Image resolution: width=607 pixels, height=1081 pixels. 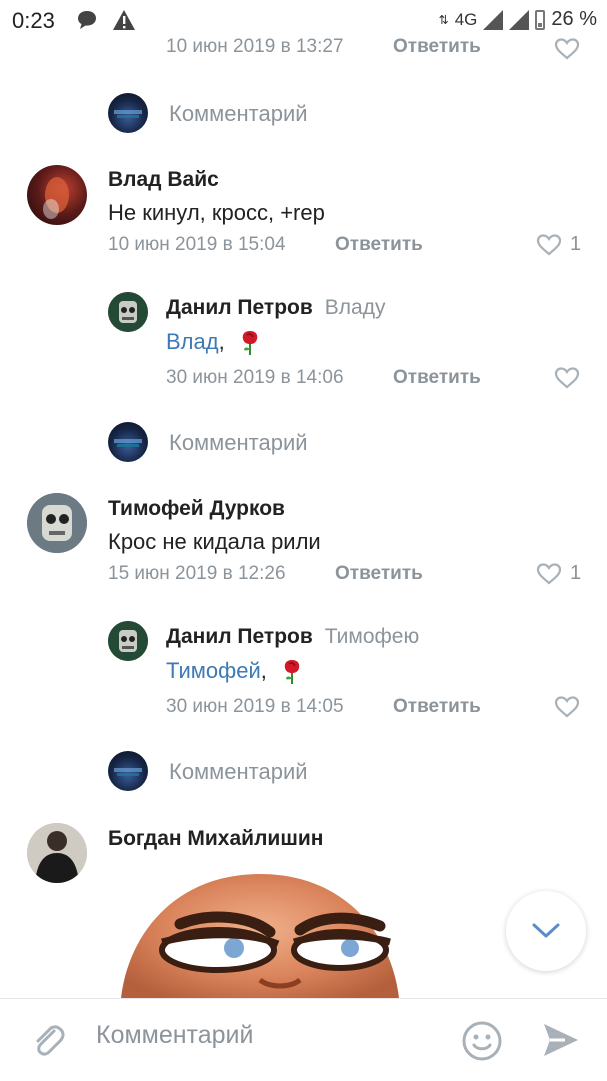 I want to click on reply-text: Влад,, so click(x=213, y=343).